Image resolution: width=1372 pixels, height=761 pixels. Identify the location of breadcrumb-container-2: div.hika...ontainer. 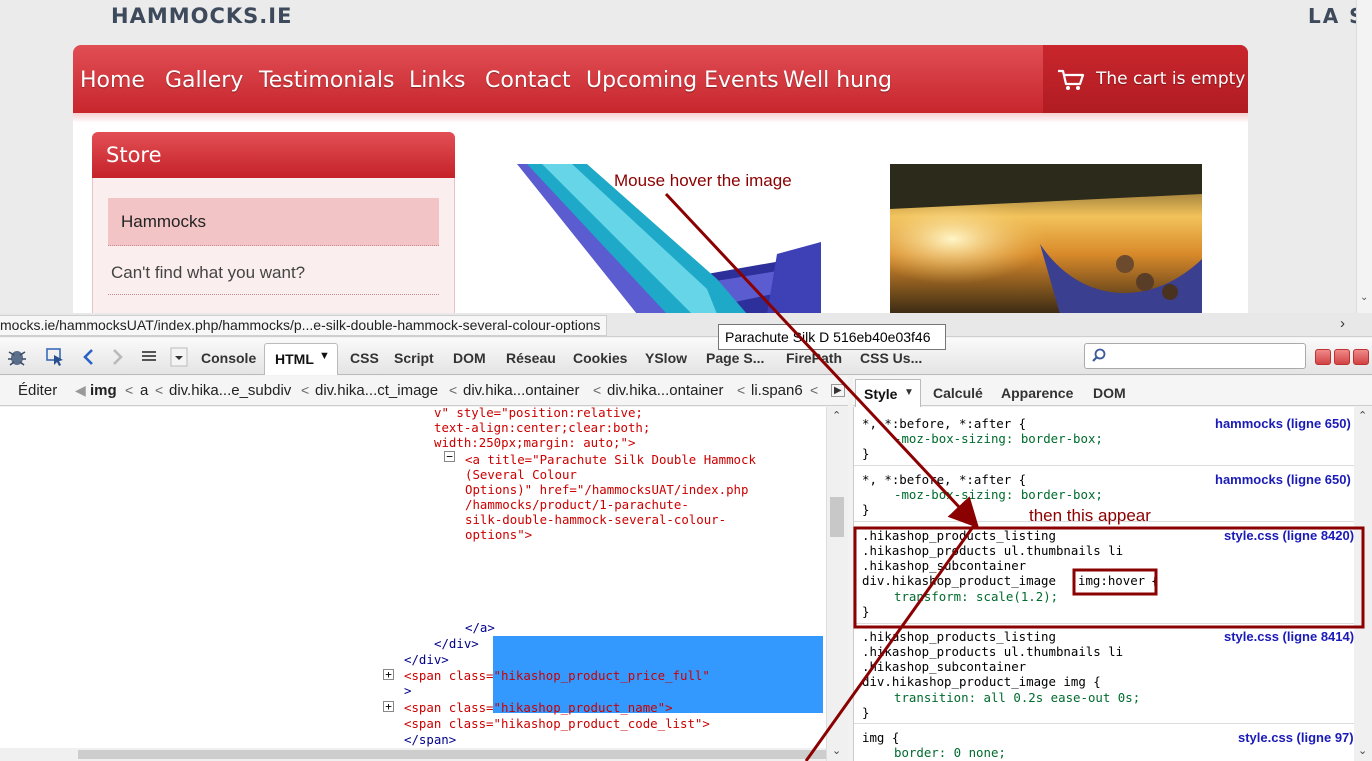
(665, 390).